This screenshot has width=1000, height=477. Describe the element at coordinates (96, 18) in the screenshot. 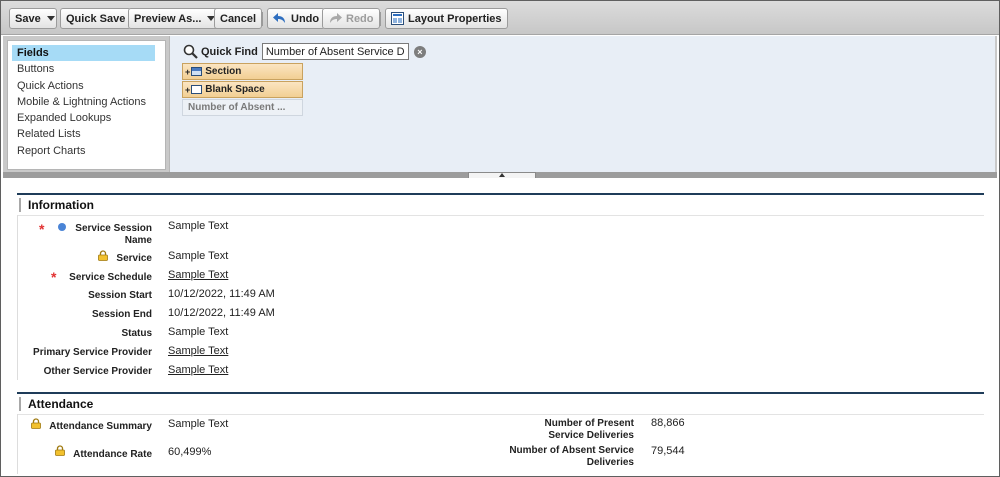

I see `quick-save-button: Quick Save` at that location.